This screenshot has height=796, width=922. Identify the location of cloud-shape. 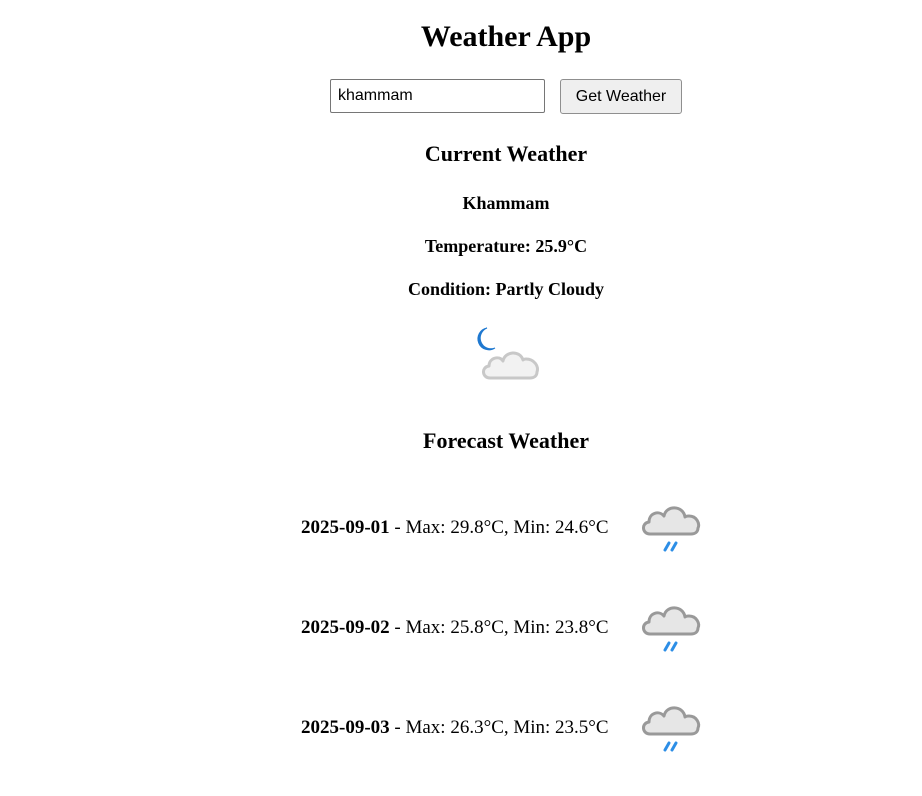
(510, 365).